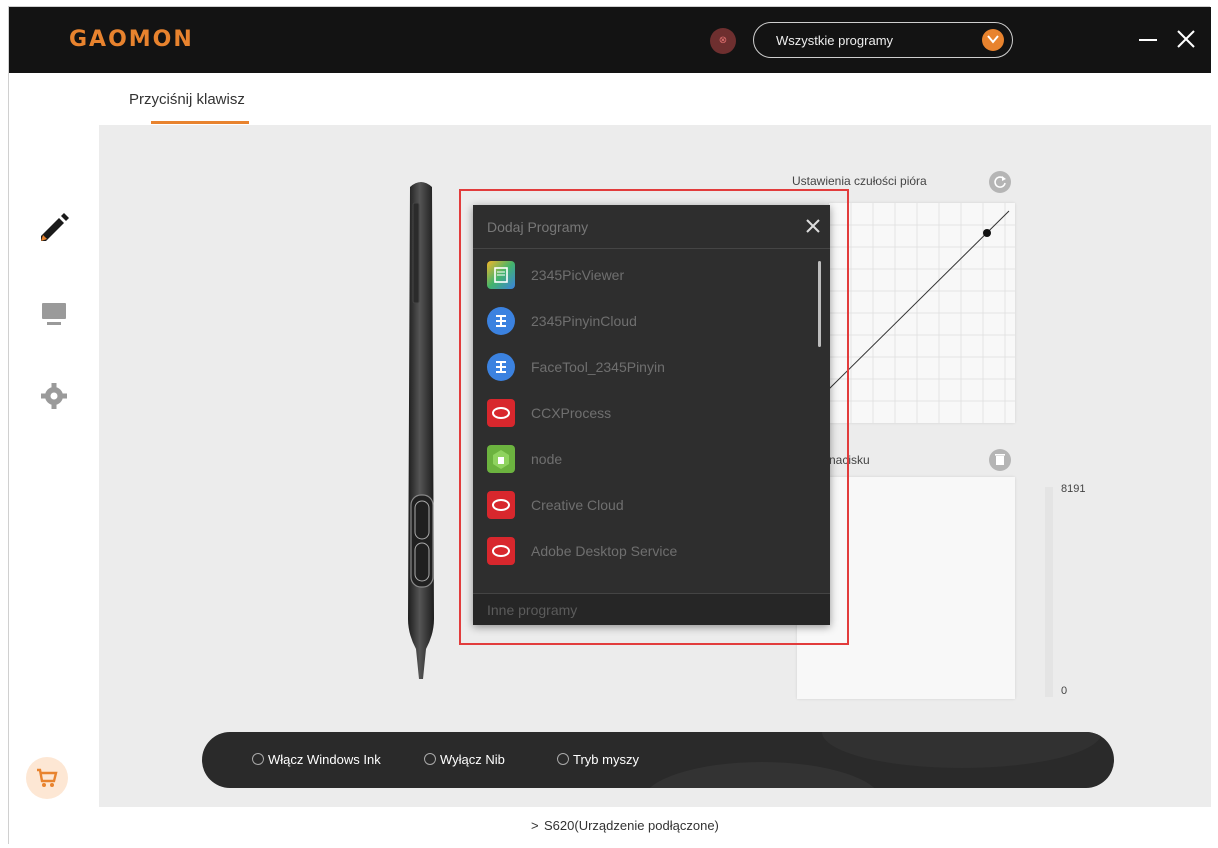 The height and width of the screenshot is (848, 1218). I want to click on windows-ink-label: Włącz Windows Ink, so click(324, 759).